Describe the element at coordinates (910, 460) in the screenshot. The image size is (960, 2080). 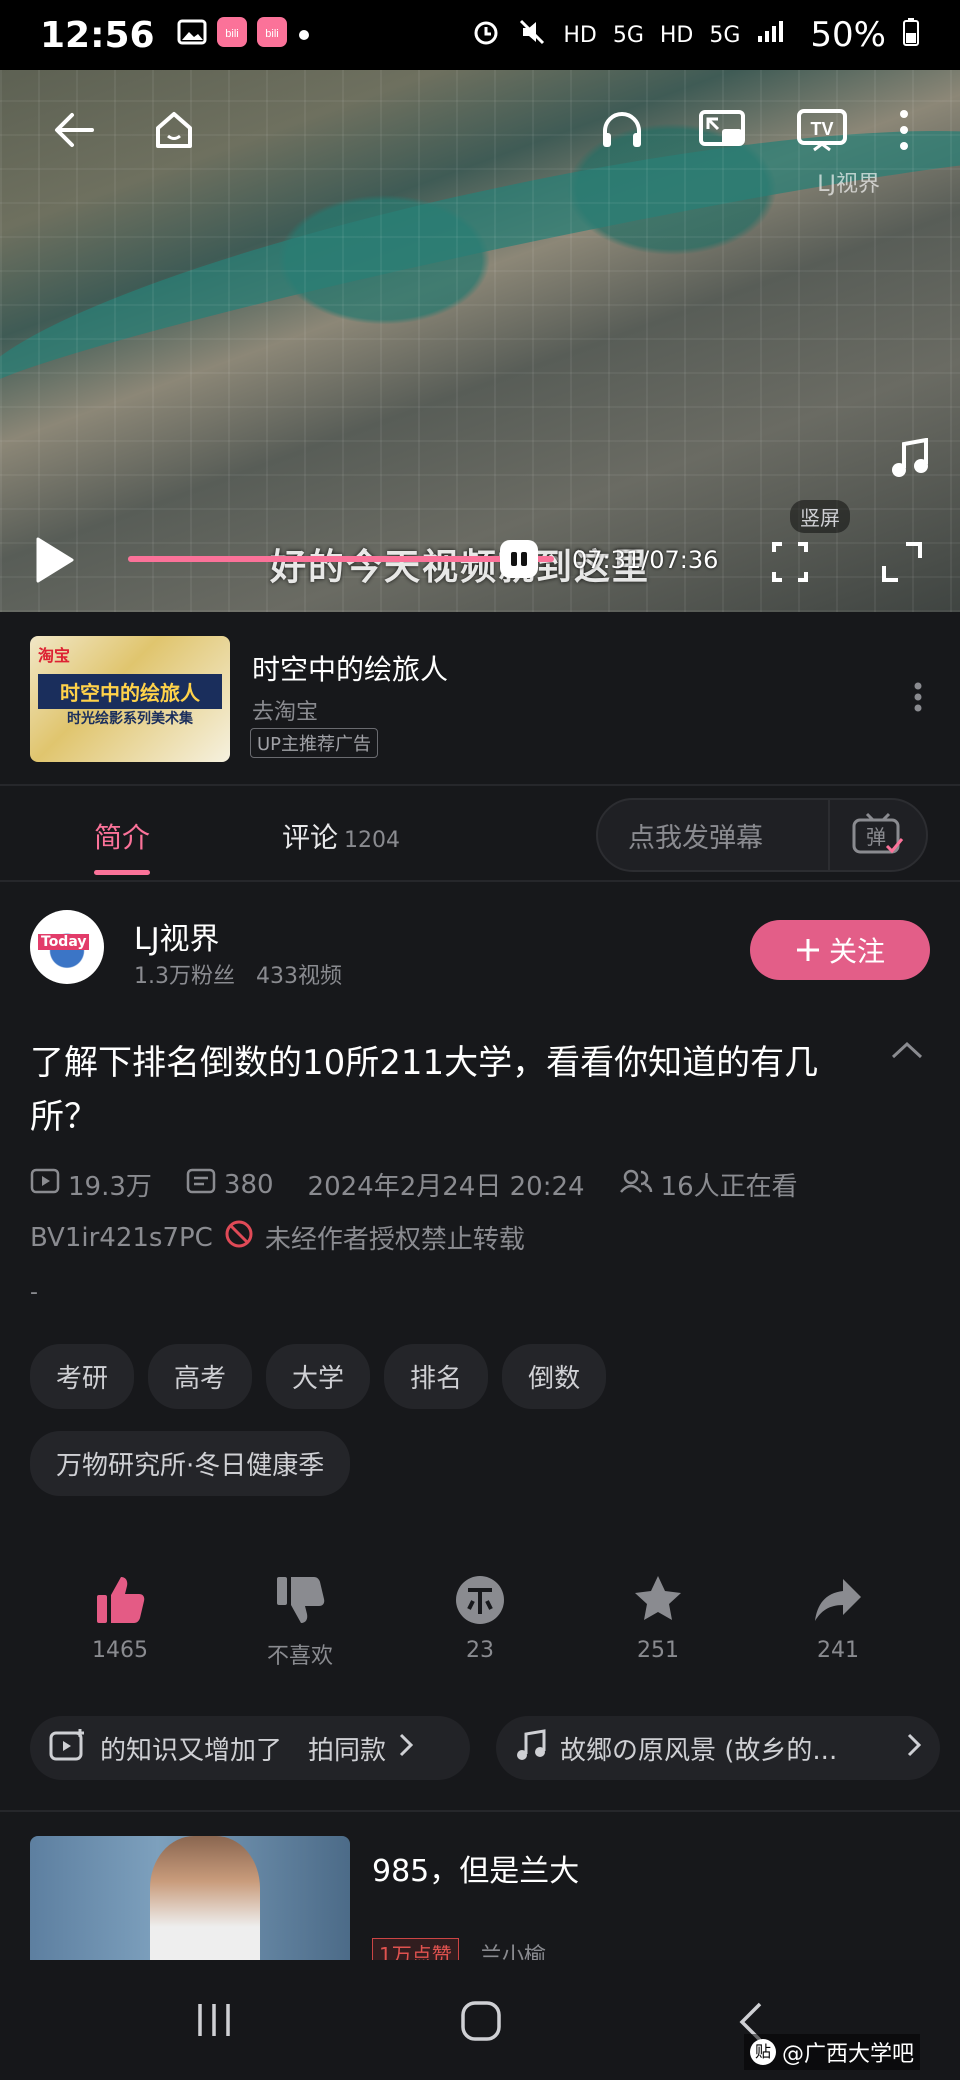
I see `music-note-button` at that location.